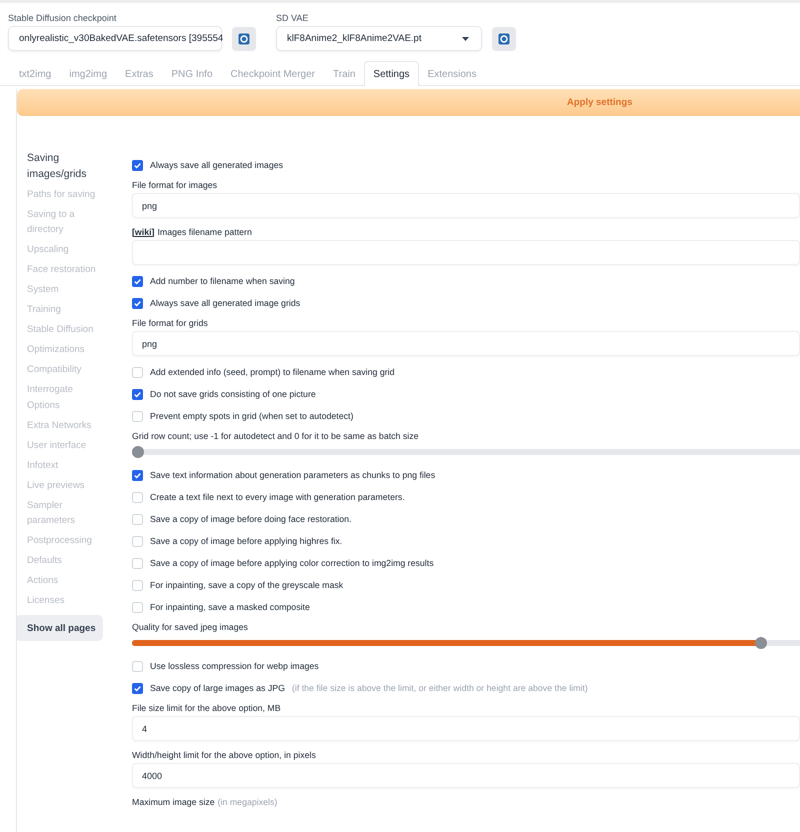  I want to click on checkbox-label: Prevent empty spots in grid (when set to autodetect), so click(252, 416).